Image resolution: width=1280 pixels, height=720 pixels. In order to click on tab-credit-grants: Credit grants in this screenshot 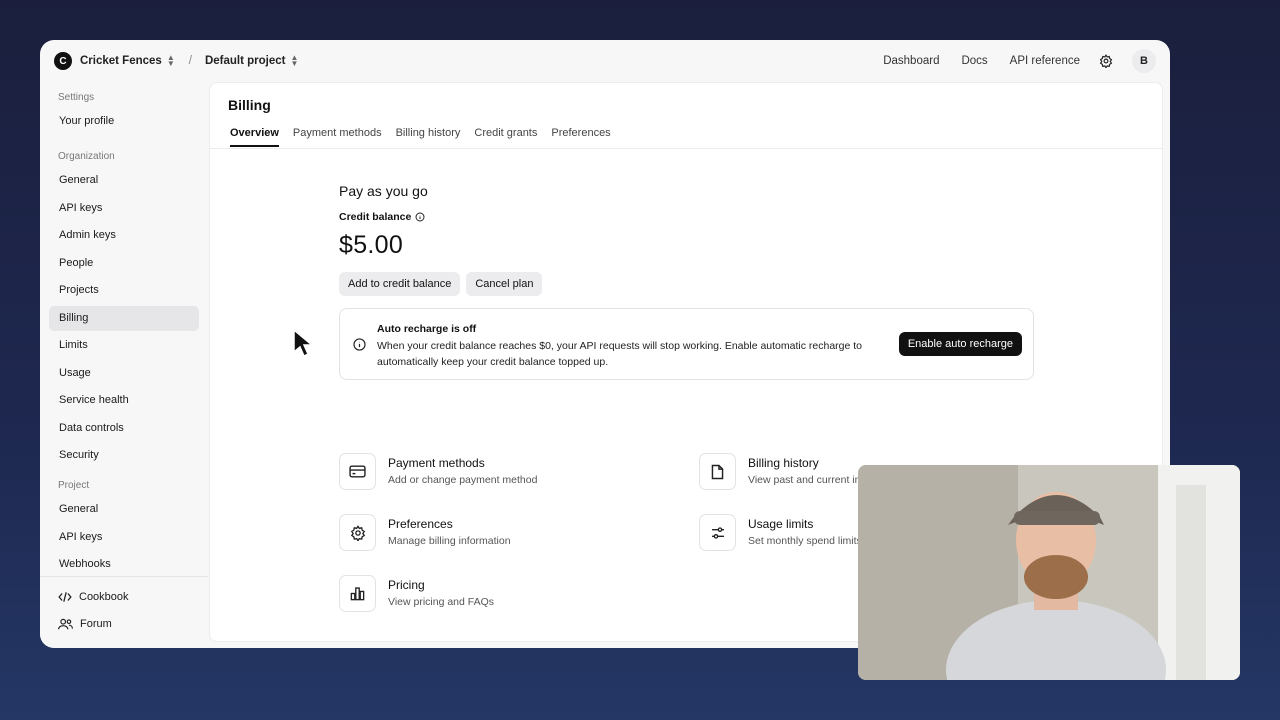, I will do `click(505, 137)`.